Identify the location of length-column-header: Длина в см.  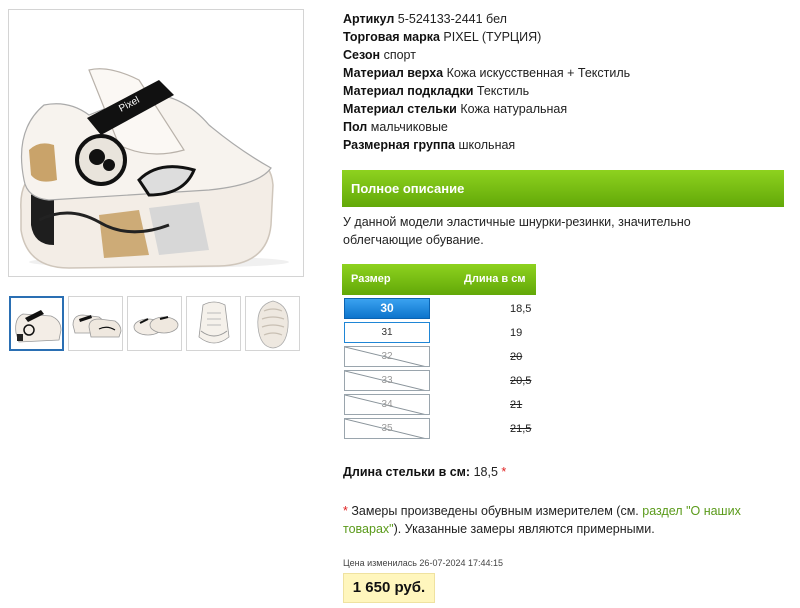
(495, 279).